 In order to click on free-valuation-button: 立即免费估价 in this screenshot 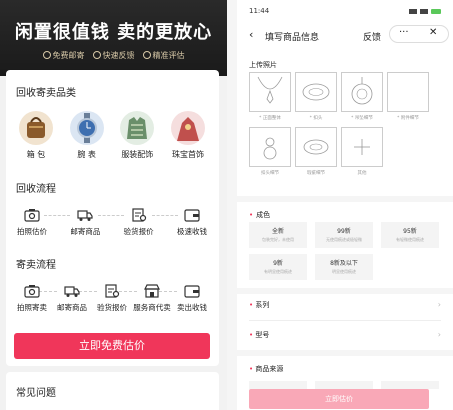, I will do `click(112, 346)`.